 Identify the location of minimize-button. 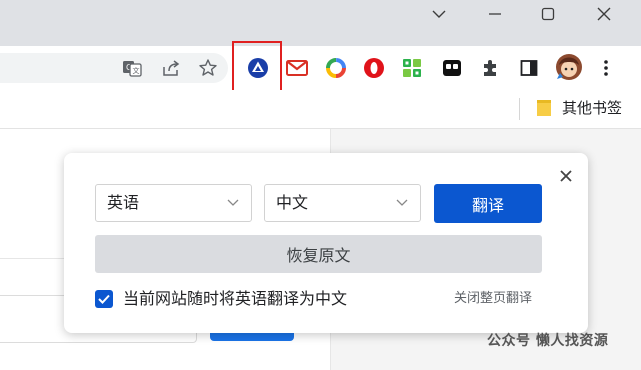
(495, 14).